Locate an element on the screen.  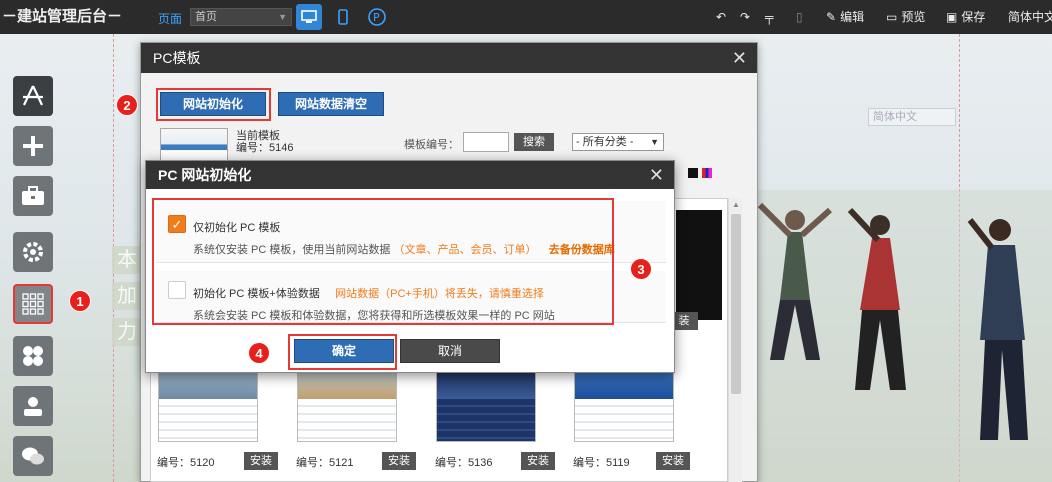
template-grid-scrollbar: ▲ is located at coordinates (735, 340).